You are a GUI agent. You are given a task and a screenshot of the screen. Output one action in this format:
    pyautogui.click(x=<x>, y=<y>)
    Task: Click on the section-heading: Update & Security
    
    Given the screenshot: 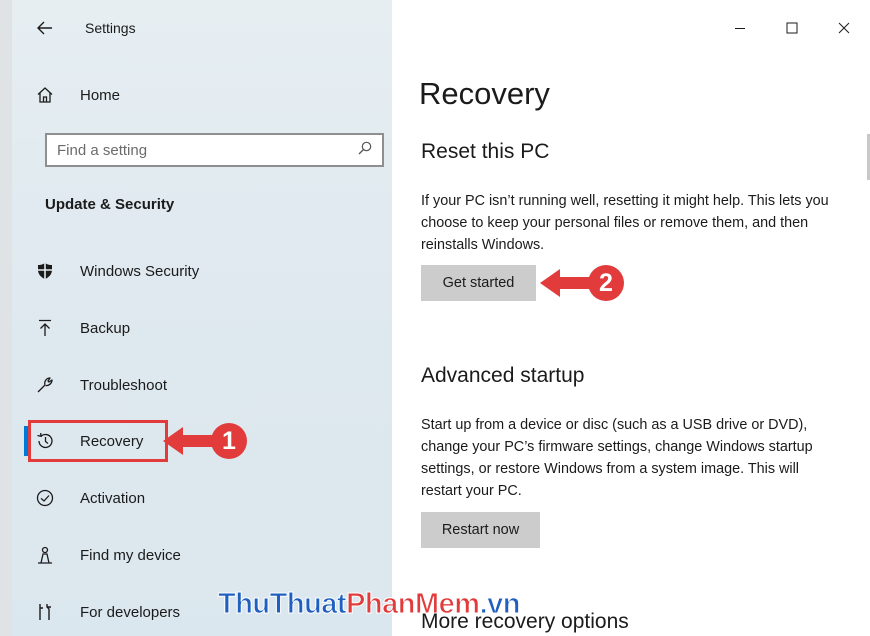 What is the action you would take?
    pyautogui.click(x=110, y=204)
    